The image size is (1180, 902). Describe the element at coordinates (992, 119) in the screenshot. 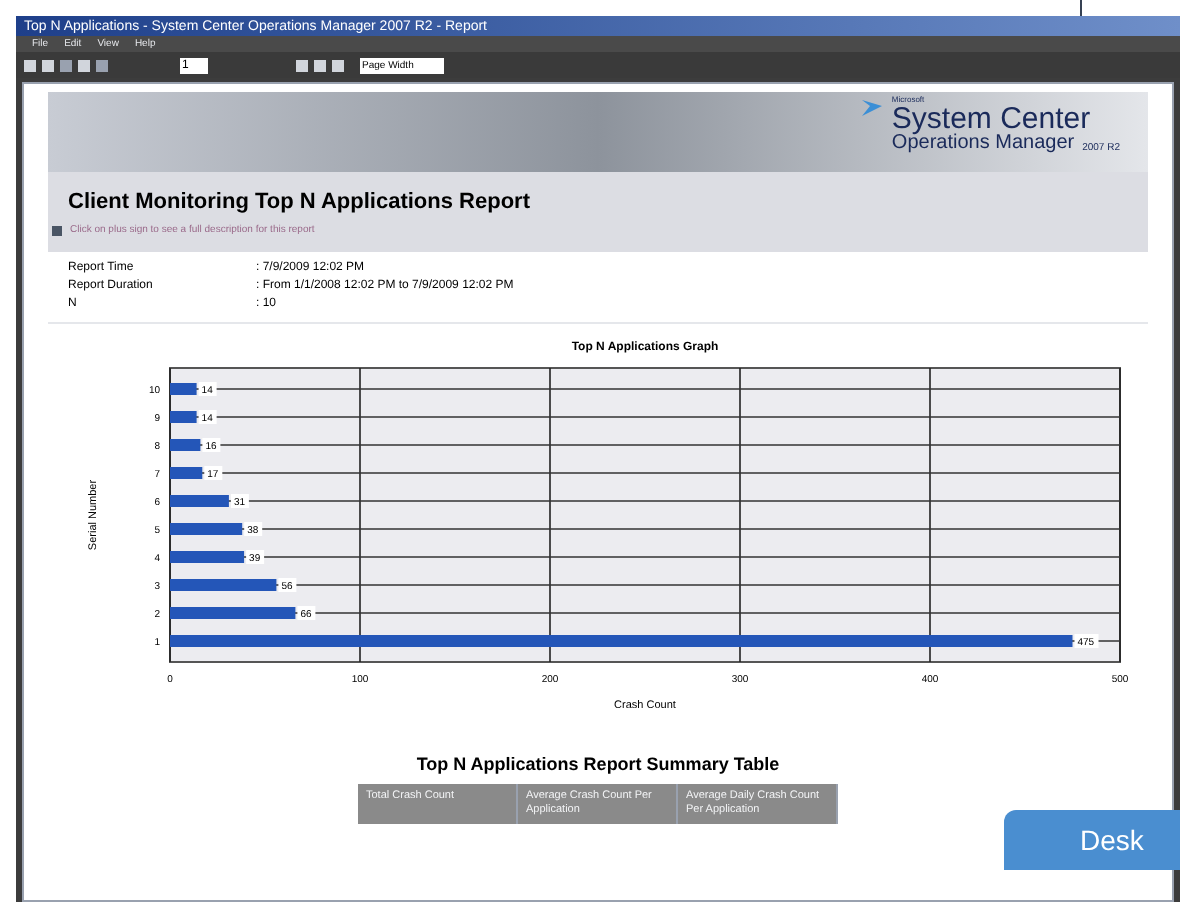

I see `logo-product: System Center` at that location.